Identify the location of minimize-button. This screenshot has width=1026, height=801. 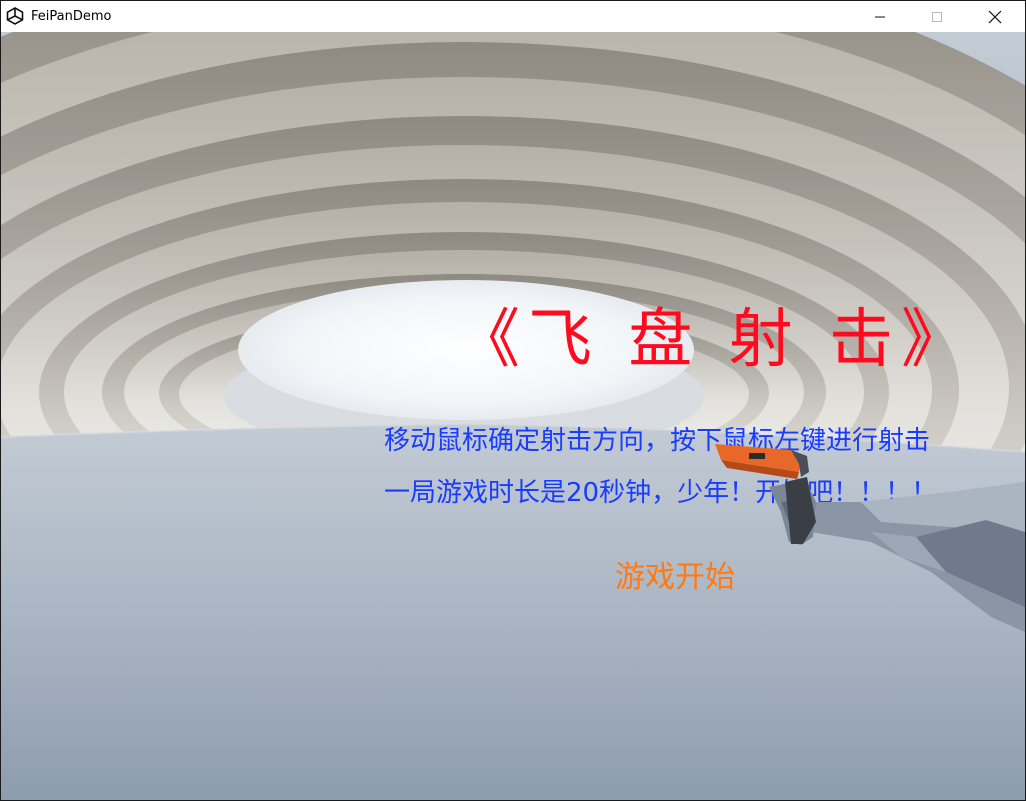
(880, 16).